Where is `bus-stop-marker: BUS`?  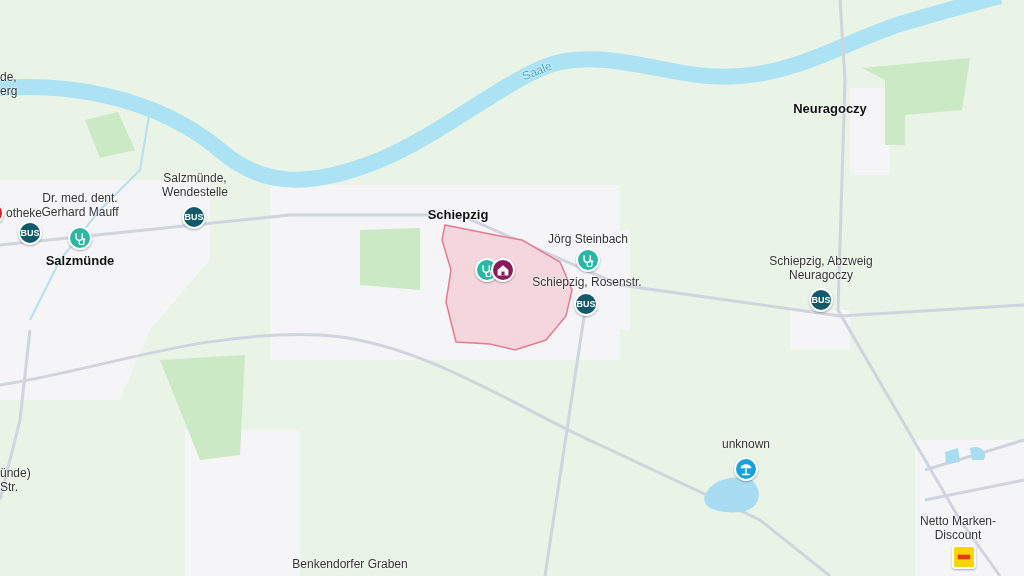
bus-stop-marker: BUS is located at coordinates (821, 300).